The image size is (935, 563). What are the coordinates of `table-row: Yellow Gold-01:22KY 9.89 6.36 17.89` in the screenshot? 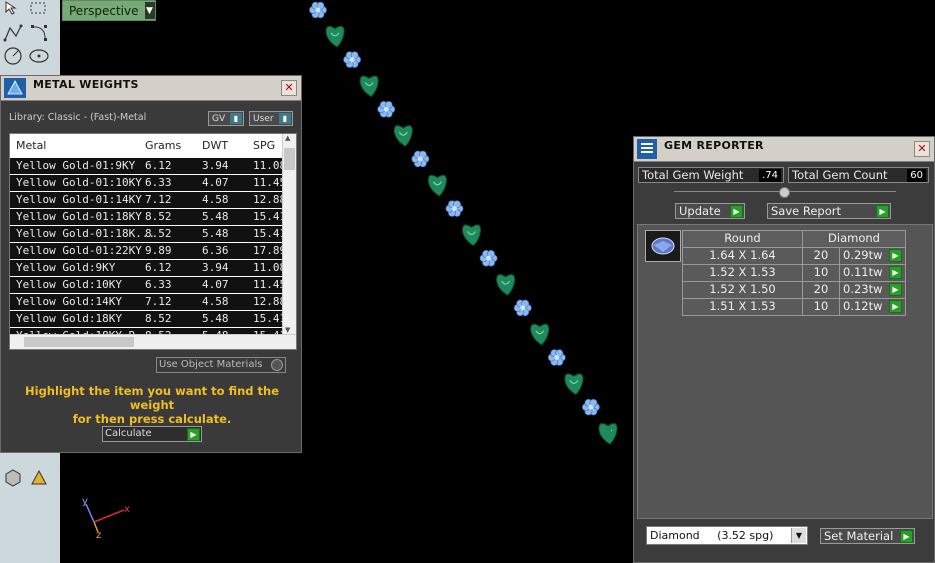 It's located at (148, 251).